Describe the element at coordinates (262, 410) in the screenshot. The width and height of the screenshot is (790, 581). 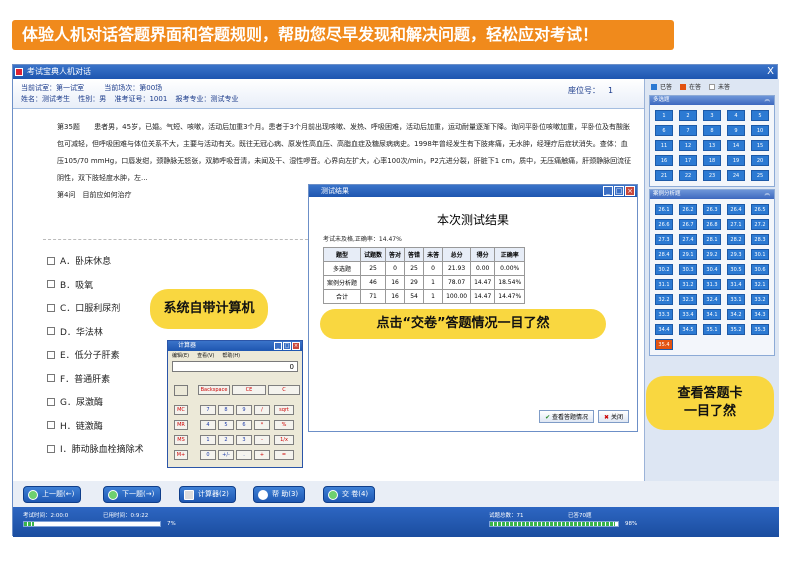
I see `calc-key: /` at that location.